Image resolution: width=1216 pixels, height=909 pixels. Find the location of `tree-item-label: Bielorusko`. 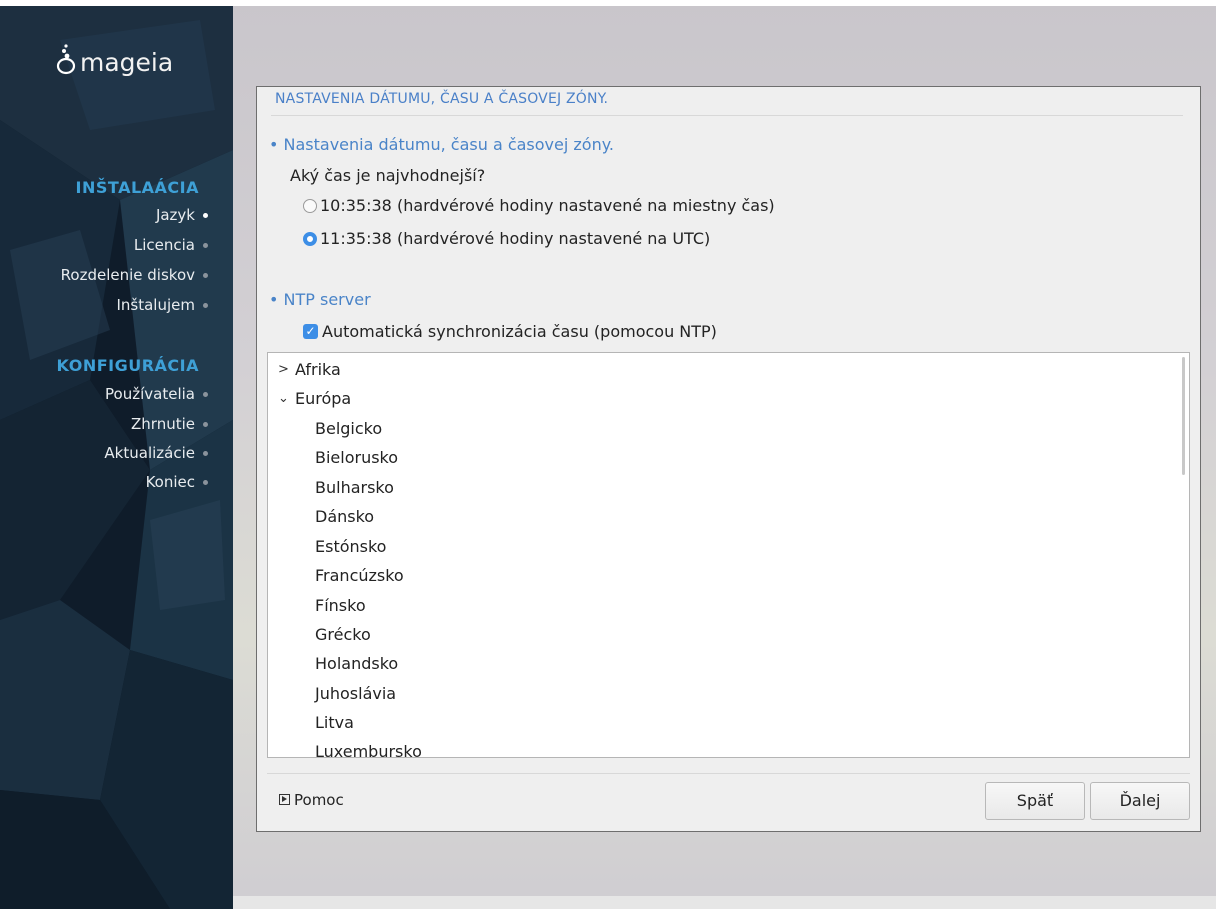

tree-item-label: Bielorusko is located at coordinates (357, 457).